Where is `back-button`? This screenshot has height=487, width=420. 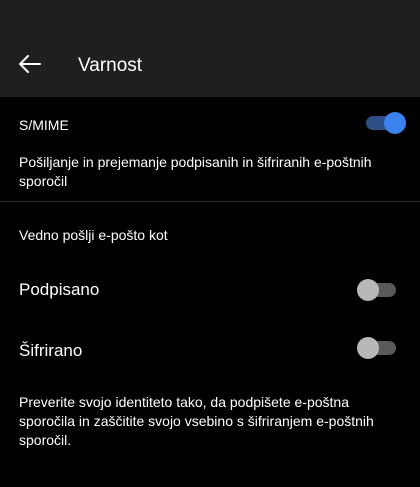 back-button is located at coordinates (30, 64).